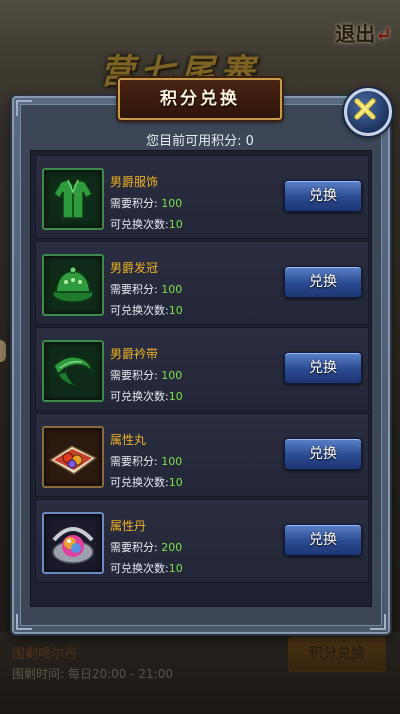  Describe the element at coordinates (202, 541) in the screenshot. I see `list-item: 属性丹 需要积分: 200 可兑换次数:10 兑换` at that location.